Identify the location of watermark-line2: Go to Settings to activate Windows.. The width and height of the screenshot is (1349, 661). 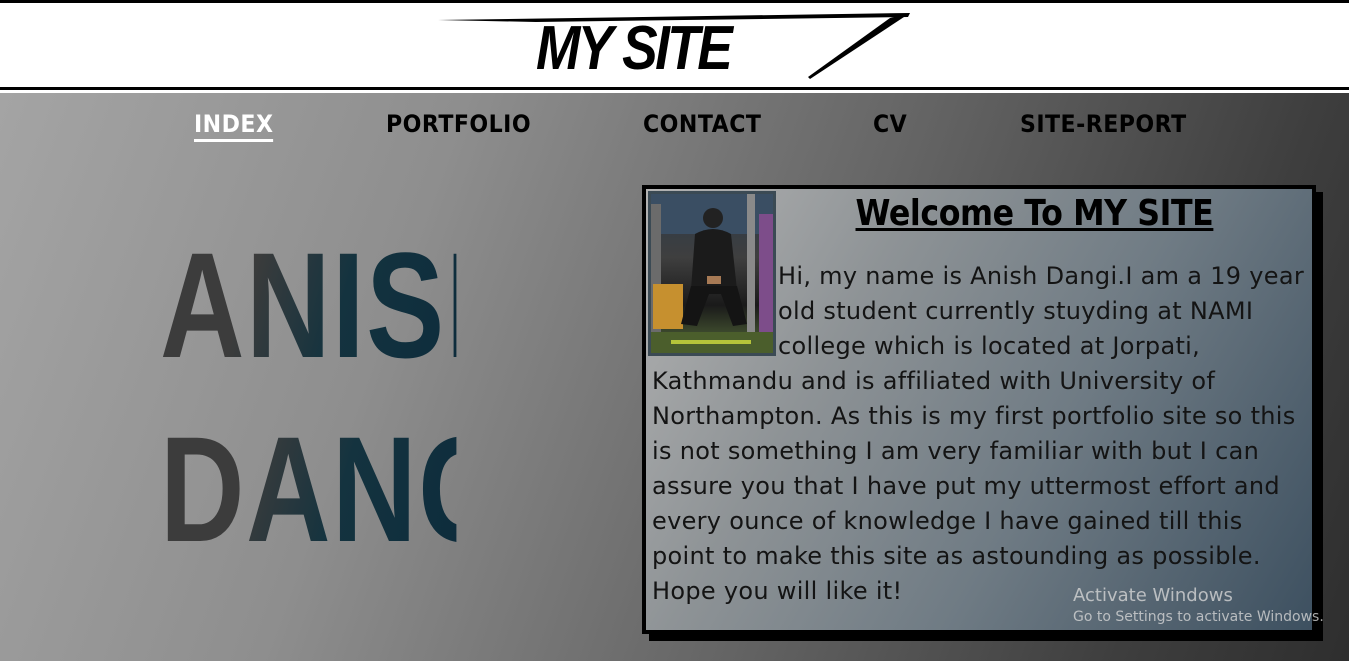
(1198, 617).